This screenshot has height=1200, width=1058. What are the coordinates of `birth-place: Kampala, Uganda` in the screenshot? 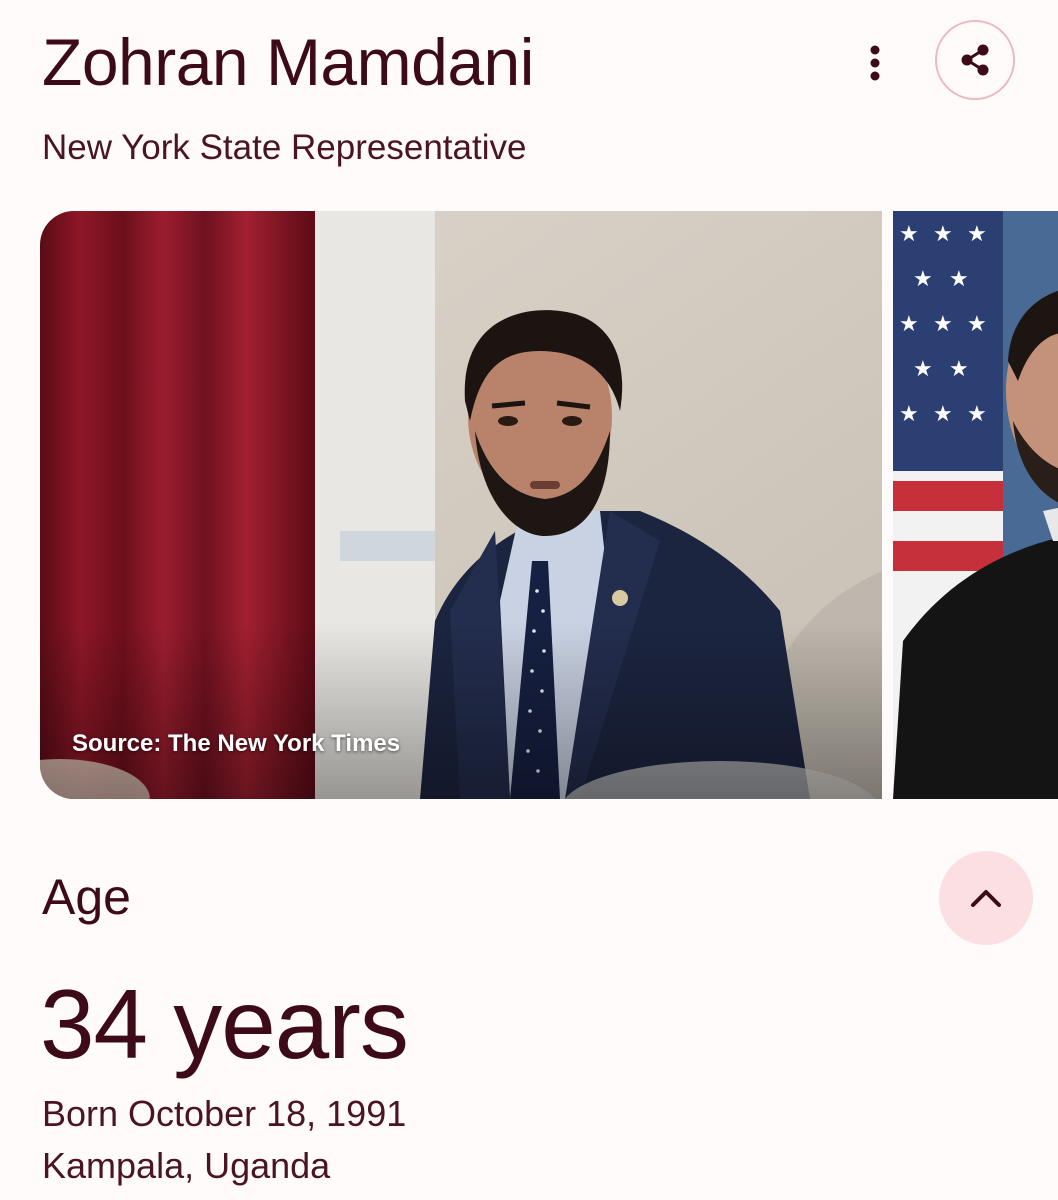 It's located at (186, 1165).